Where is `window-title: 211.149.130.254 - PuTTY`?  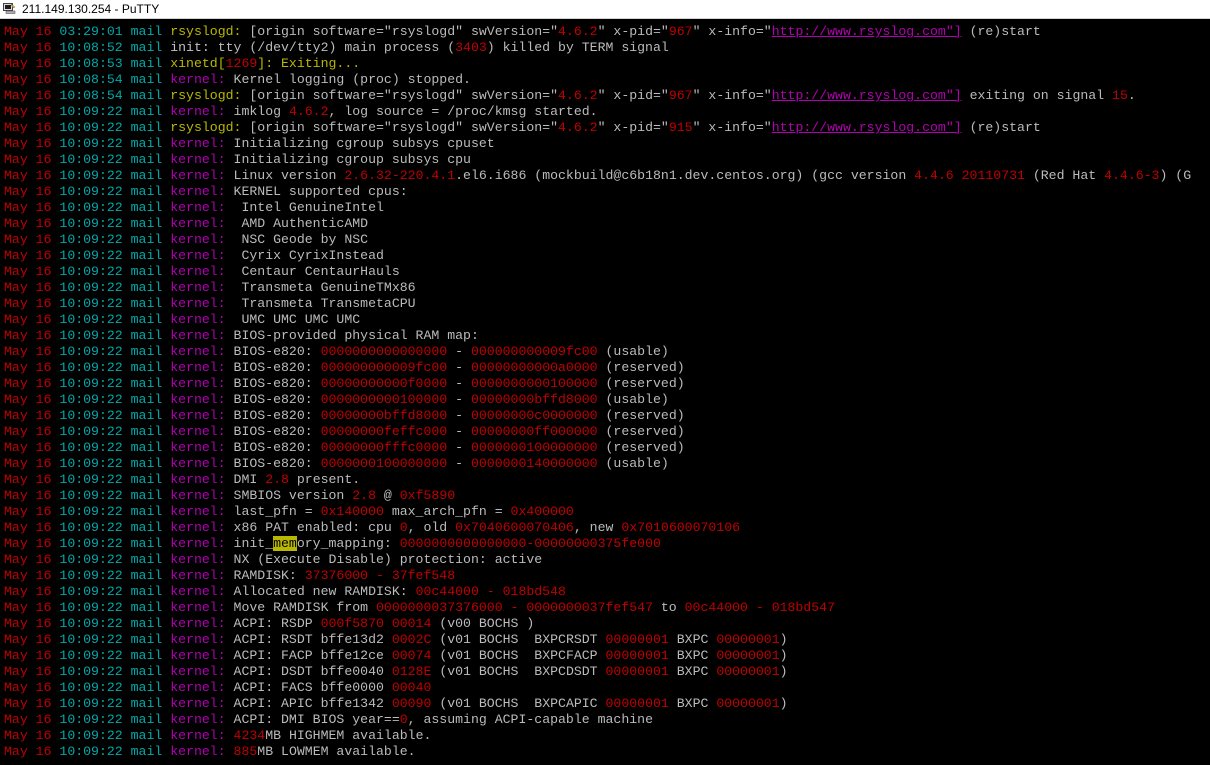 window-title: 211.149.130.254 - PuTTY is located at coordinates (91, 9).